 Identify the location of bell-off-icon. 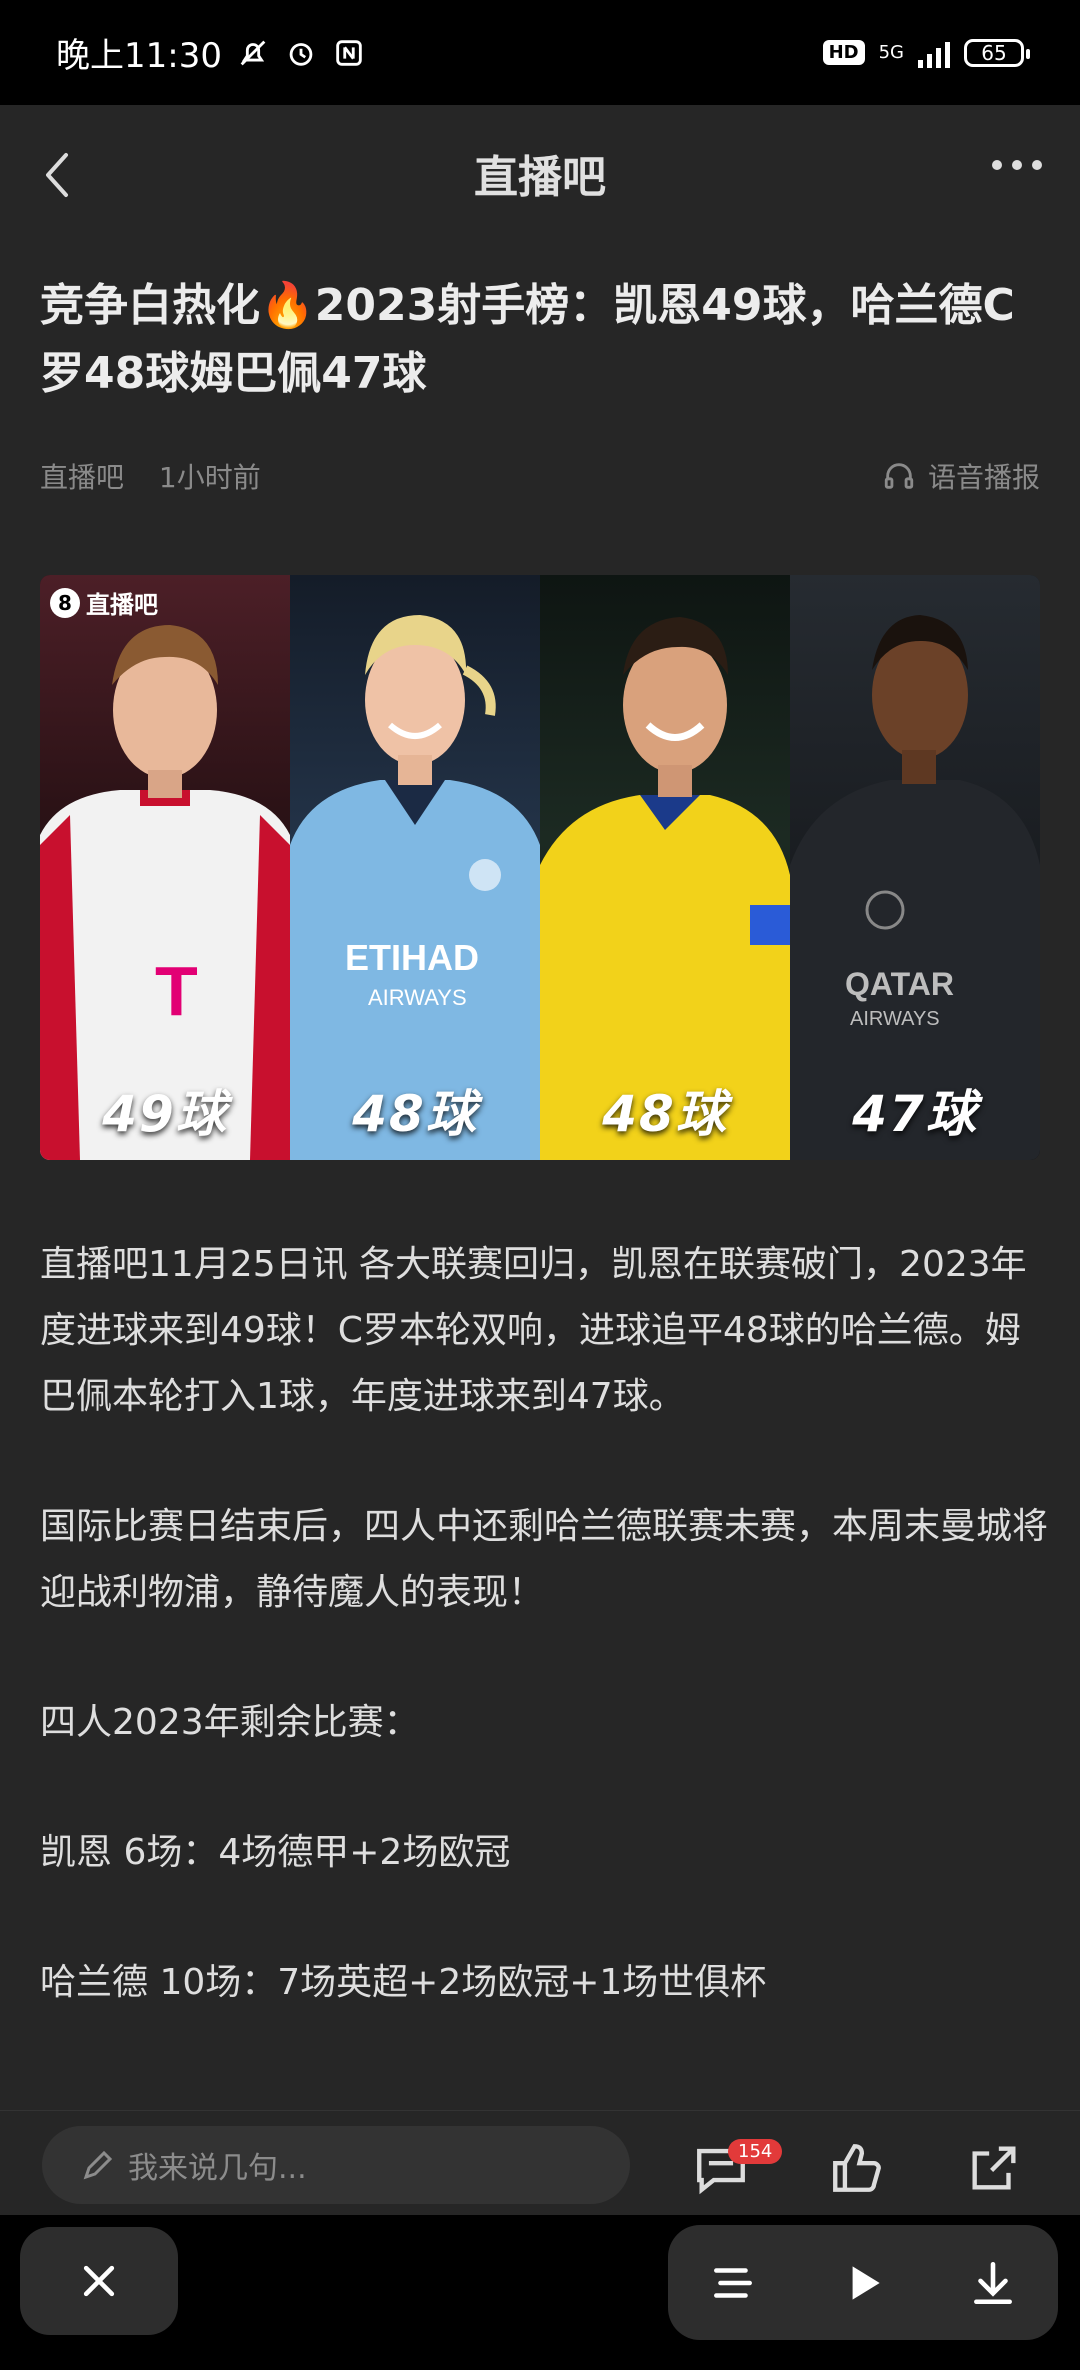
(253, 52).